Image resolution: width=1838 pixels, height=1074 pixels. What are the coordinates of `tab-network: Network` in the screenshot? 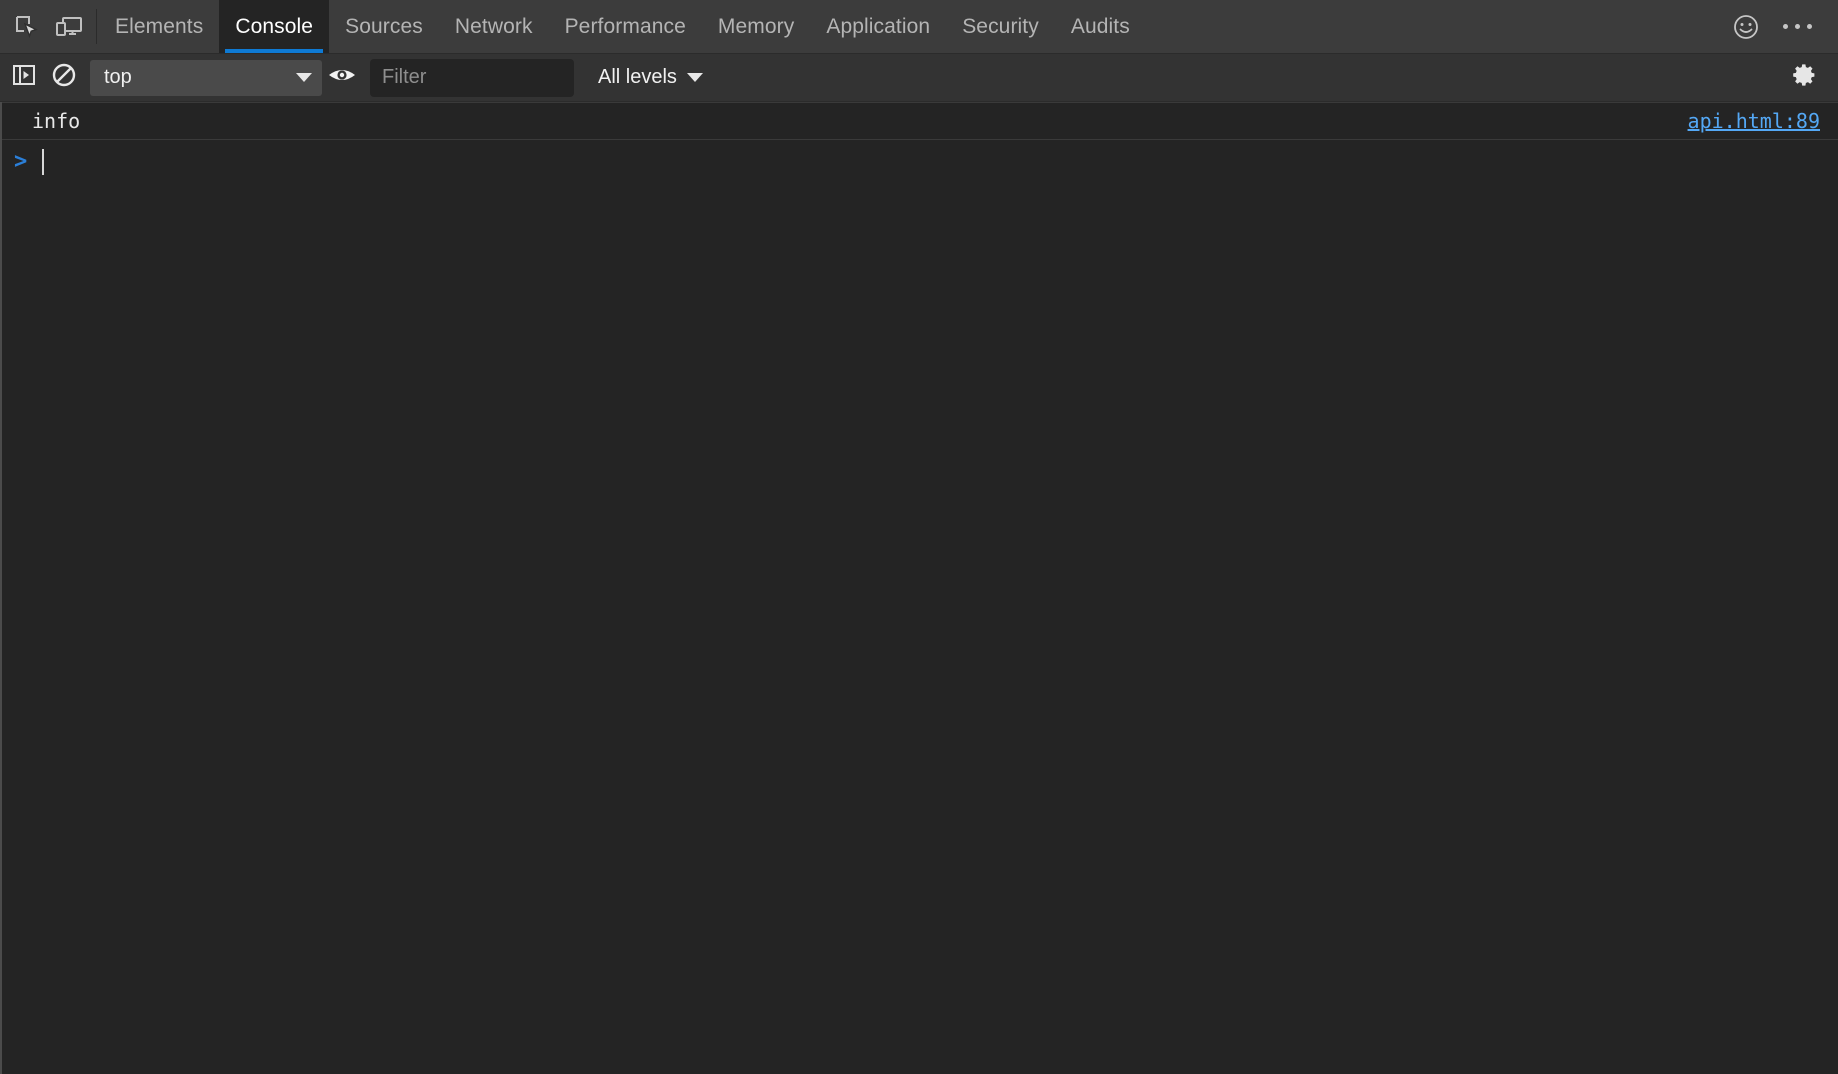 It's located at (494, 26).